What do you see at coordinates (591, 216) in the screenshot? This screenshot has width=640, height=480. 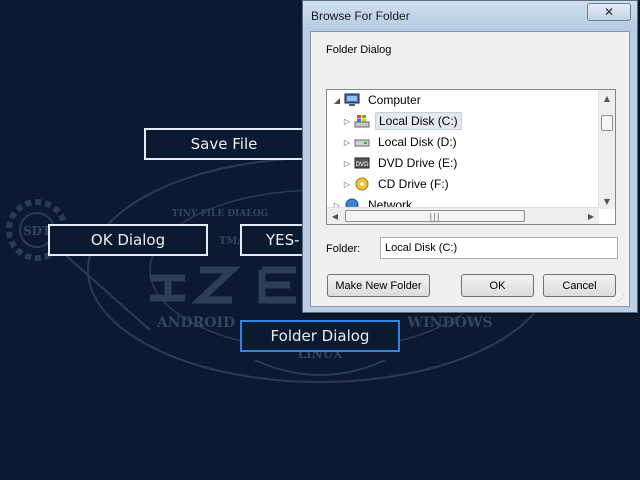 I see `scroll-right-icon: ▶` at bounding box center [591, 216].